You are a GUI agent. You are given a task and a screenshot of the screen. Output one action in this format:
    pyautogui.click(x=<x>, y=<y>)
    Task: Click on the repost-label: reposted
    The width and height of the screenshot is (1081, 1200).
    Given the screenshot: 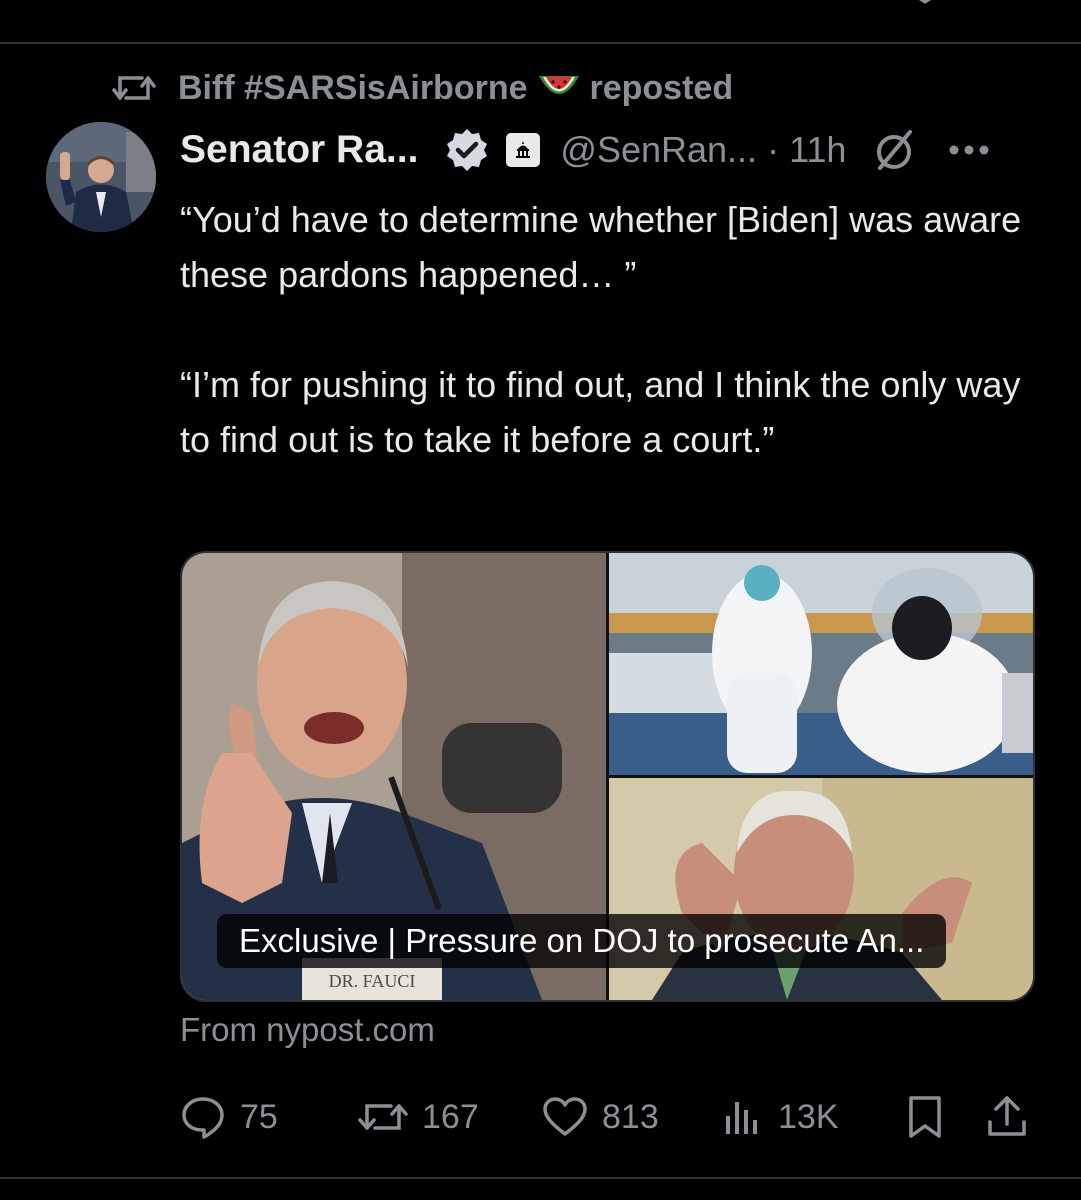 What is the action you would take?
    pyautogui.click(x=661, y=87)
    